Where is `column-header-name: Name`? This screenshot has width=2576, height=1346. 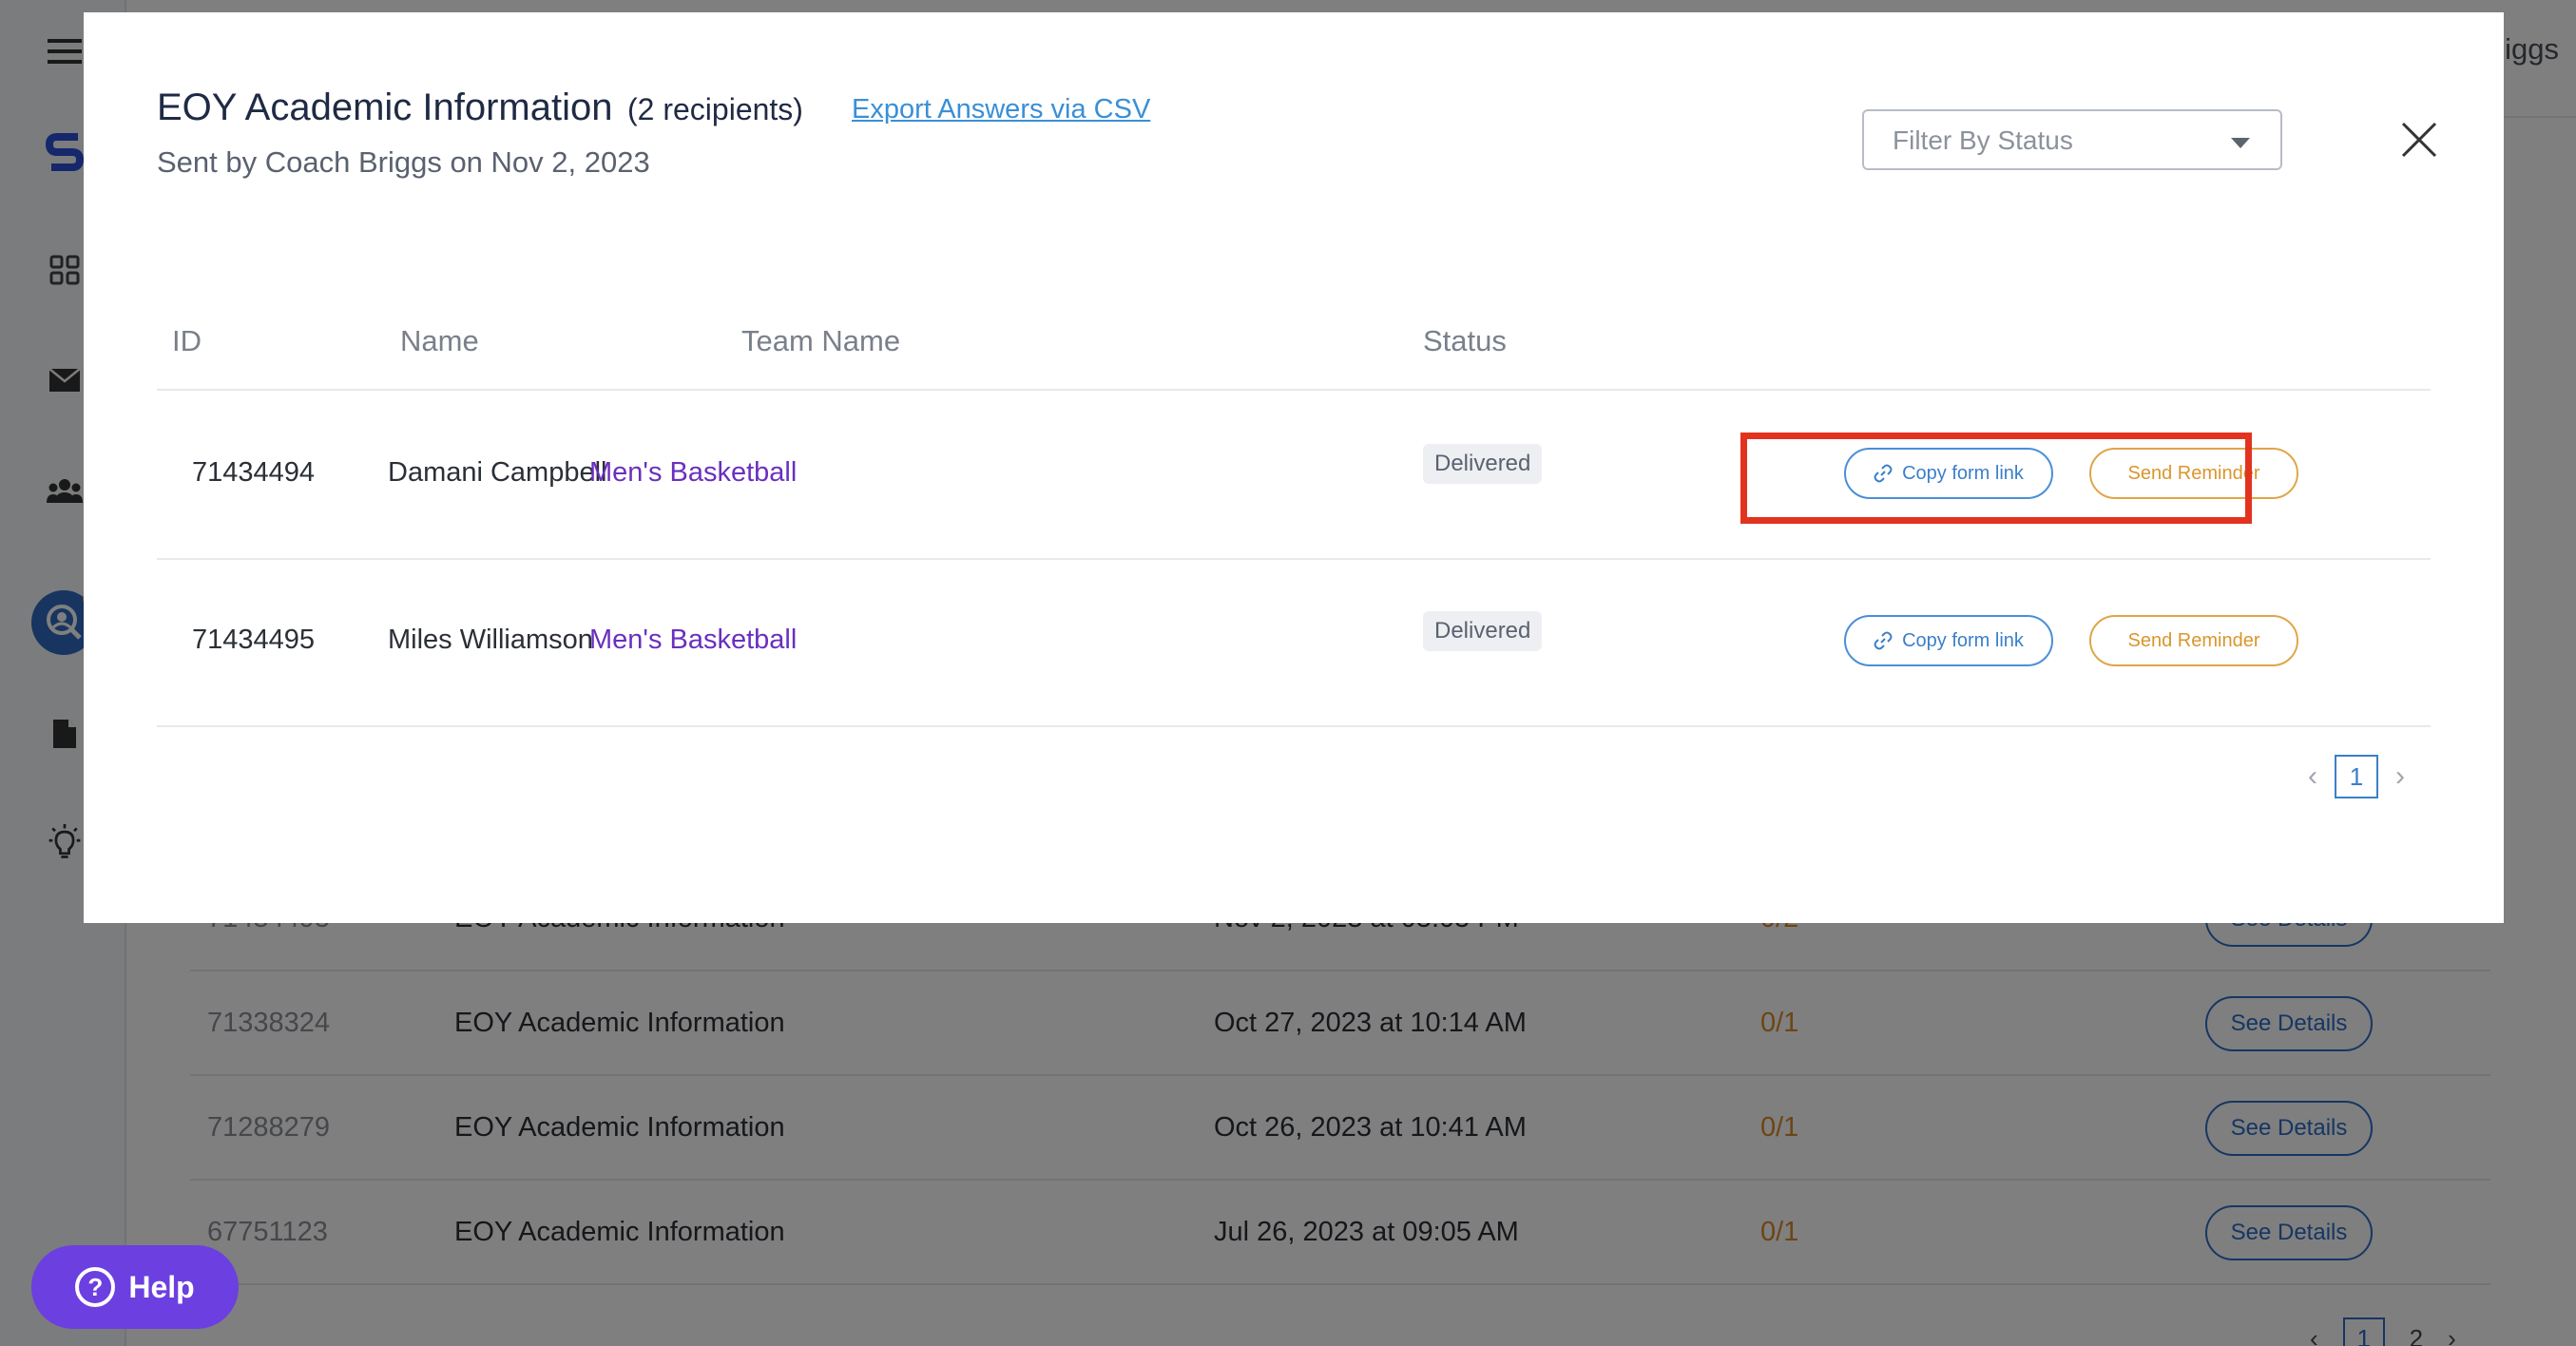 column-header-name: Name is located at coordinates (439, 340).